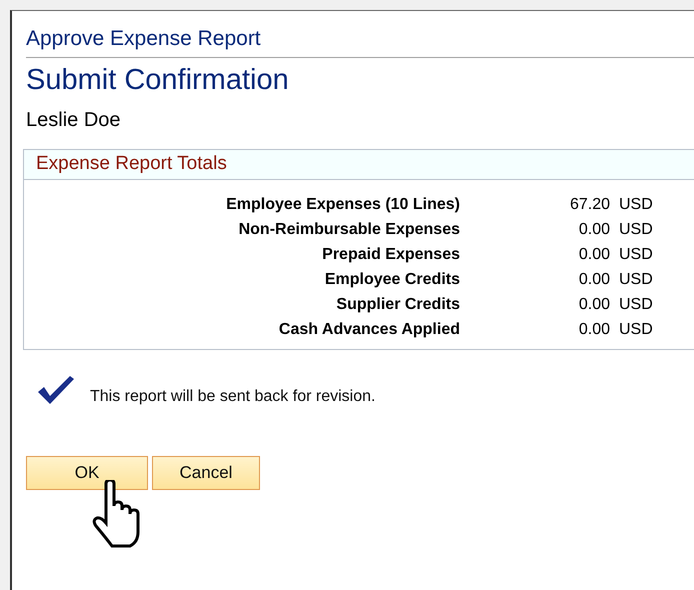 This screenshot has width=694, height=590. I want to click on page-title: Approve Expense Report, so click(360, 42).